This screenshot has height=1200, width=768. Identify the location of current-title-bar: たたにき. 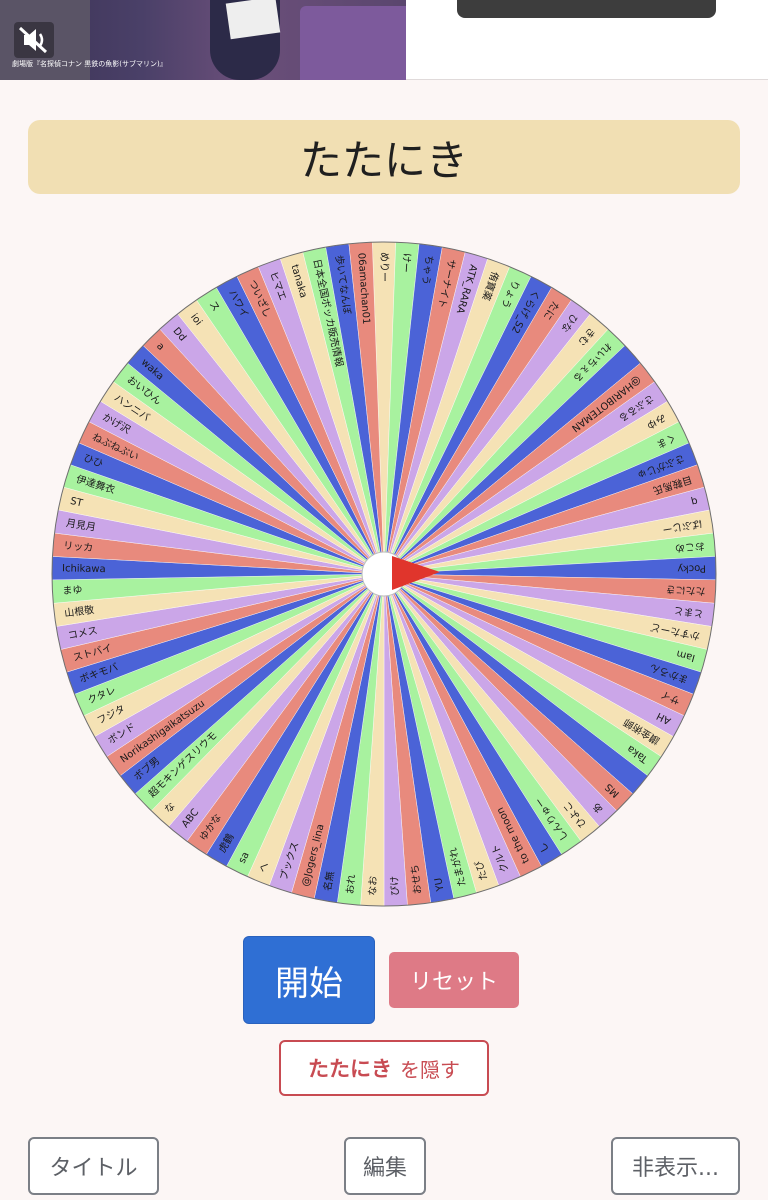
(384, 157).